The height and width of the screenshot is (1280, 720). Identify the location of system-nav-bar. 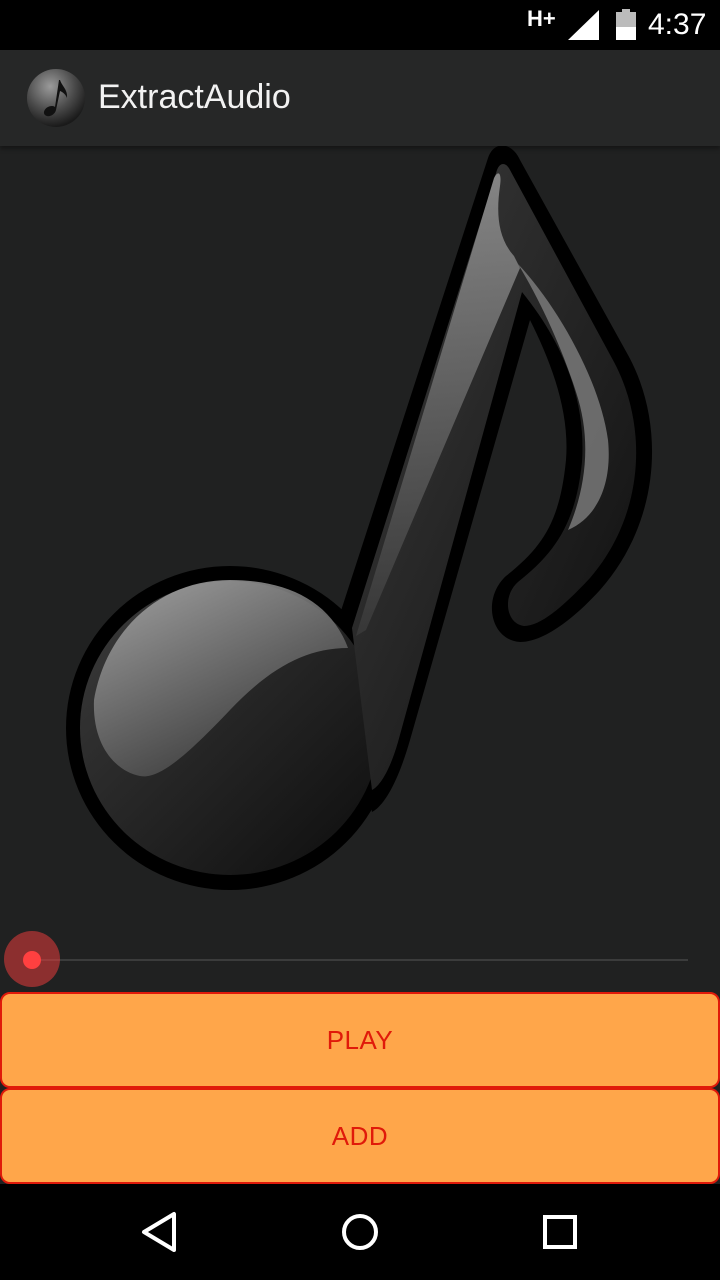
(360, 1232).